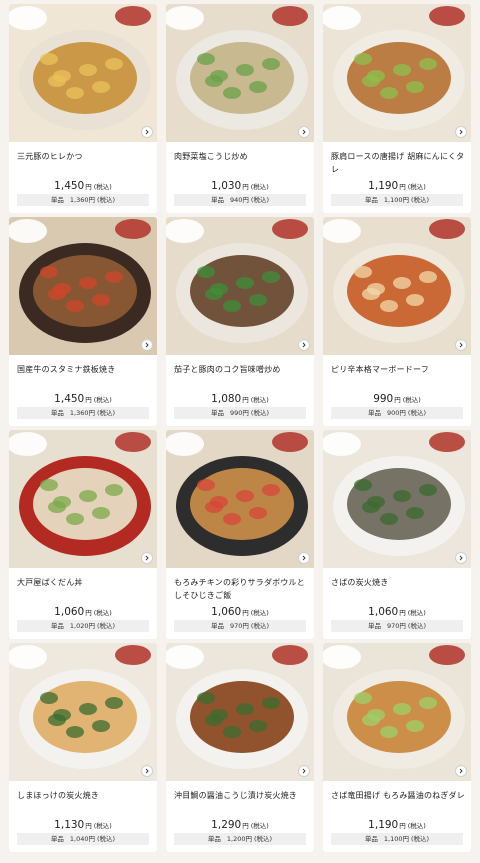 The height and width of the screenshot is (863, 480). What do you see at coordinates (398, 795) in the screenshot?
I see `menu-item-name: さば竜田揚げ もろみ醤油のねぎダレ` at bounding box center [398, 795].